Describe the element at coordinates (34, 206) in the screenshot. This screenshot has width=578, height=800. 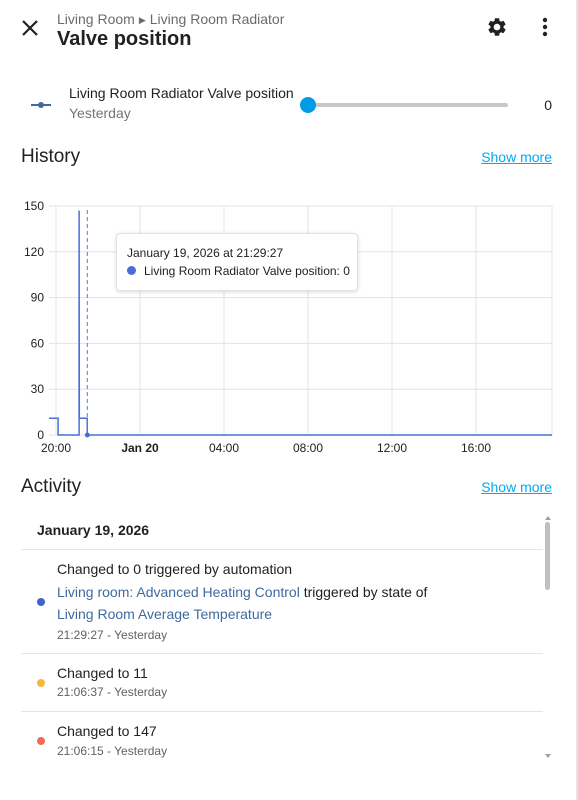
I see `y-tick-label: 150` at that location.